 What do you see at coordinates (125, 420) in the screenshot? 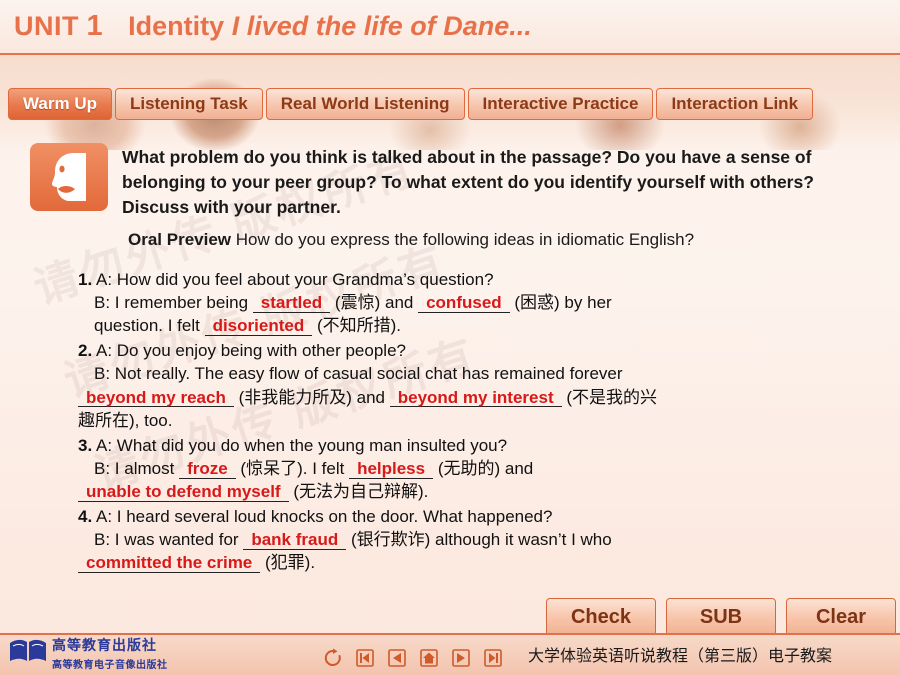
I see `answer-text-part: 趣所在), too.` at bounding box center [125, 420].